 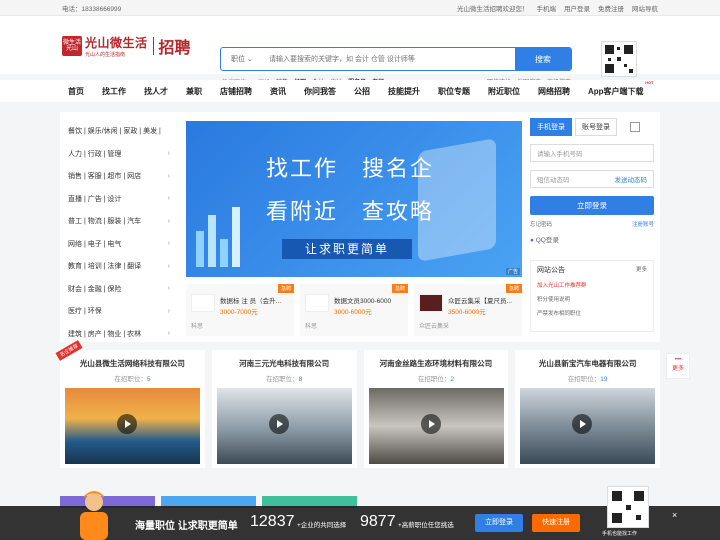 I want to click on job-total: 9877, so click(x=378, y=521).